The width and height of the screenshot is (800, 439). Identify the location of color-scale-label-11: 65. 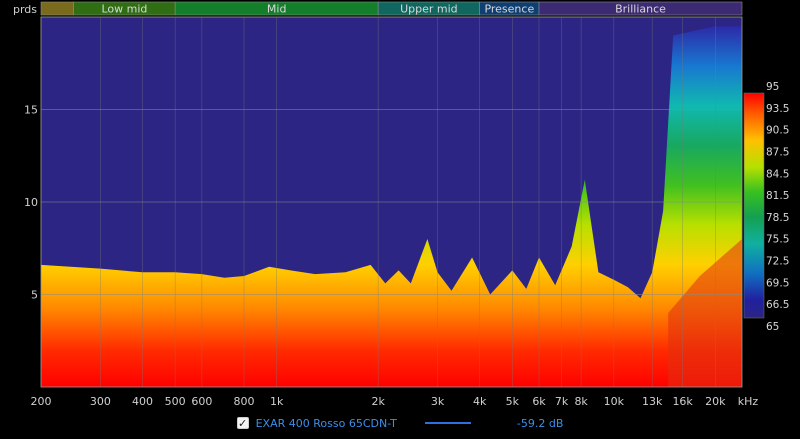
(772, 327).